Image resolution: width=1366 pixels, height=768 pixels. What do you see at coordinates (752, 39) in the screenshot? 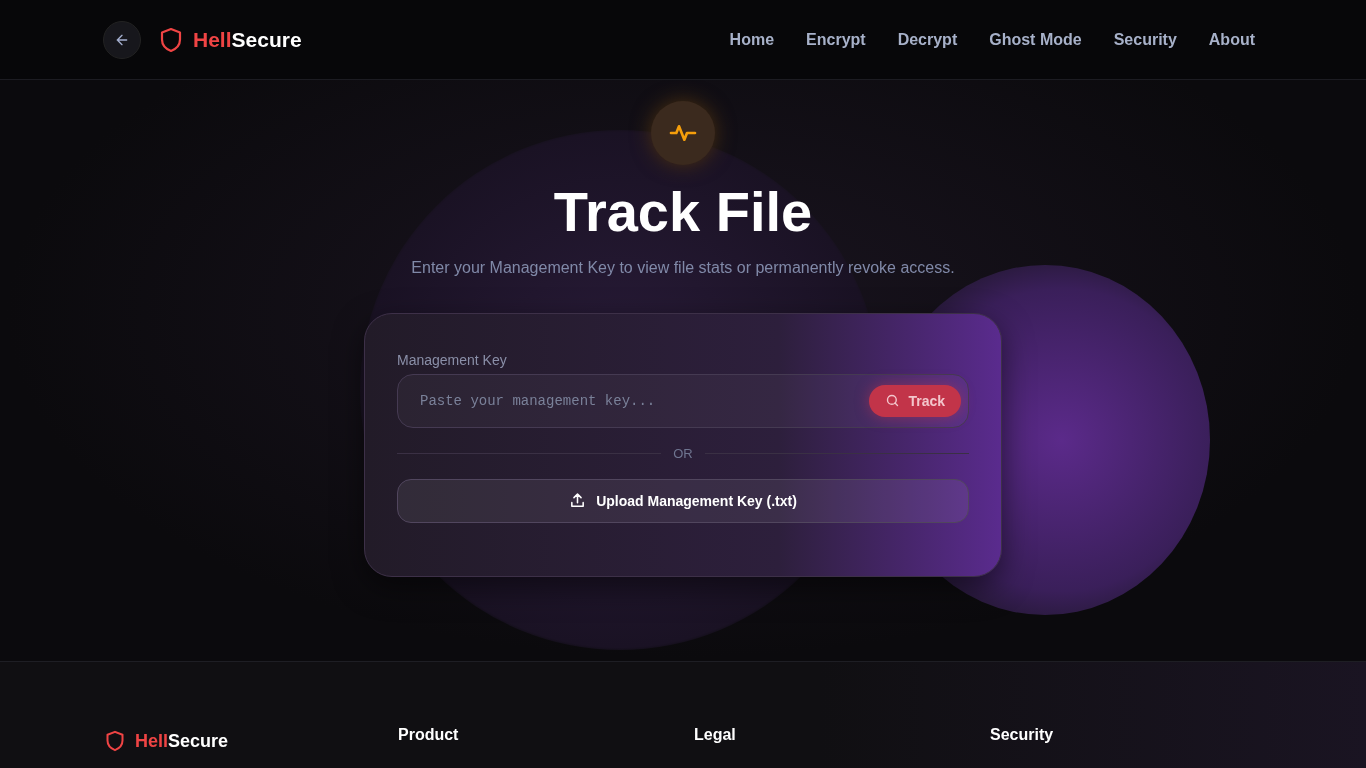
I see `nav-link: Home` at bounding box center [752, 39].